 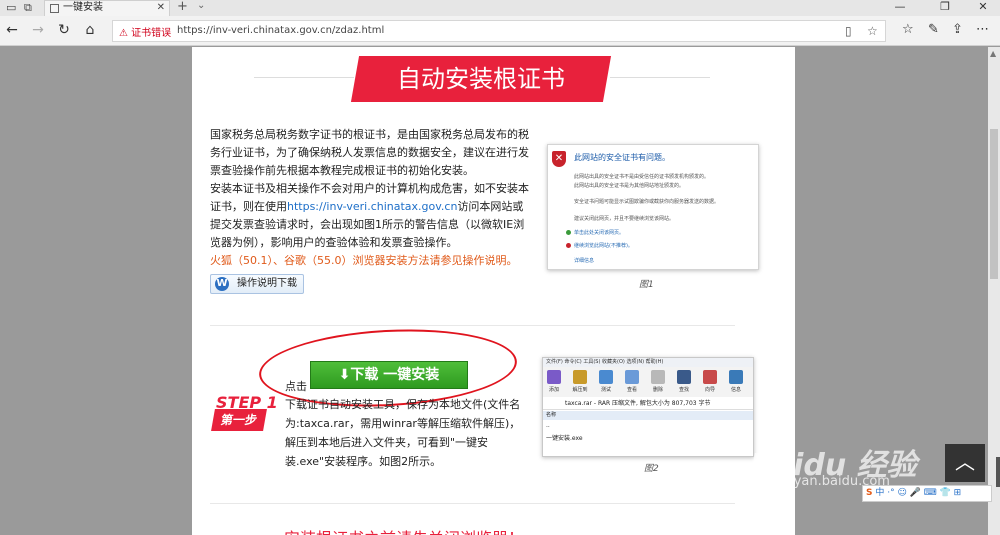 I want to click on sogou-icon: S, so click(x=869, y=493).